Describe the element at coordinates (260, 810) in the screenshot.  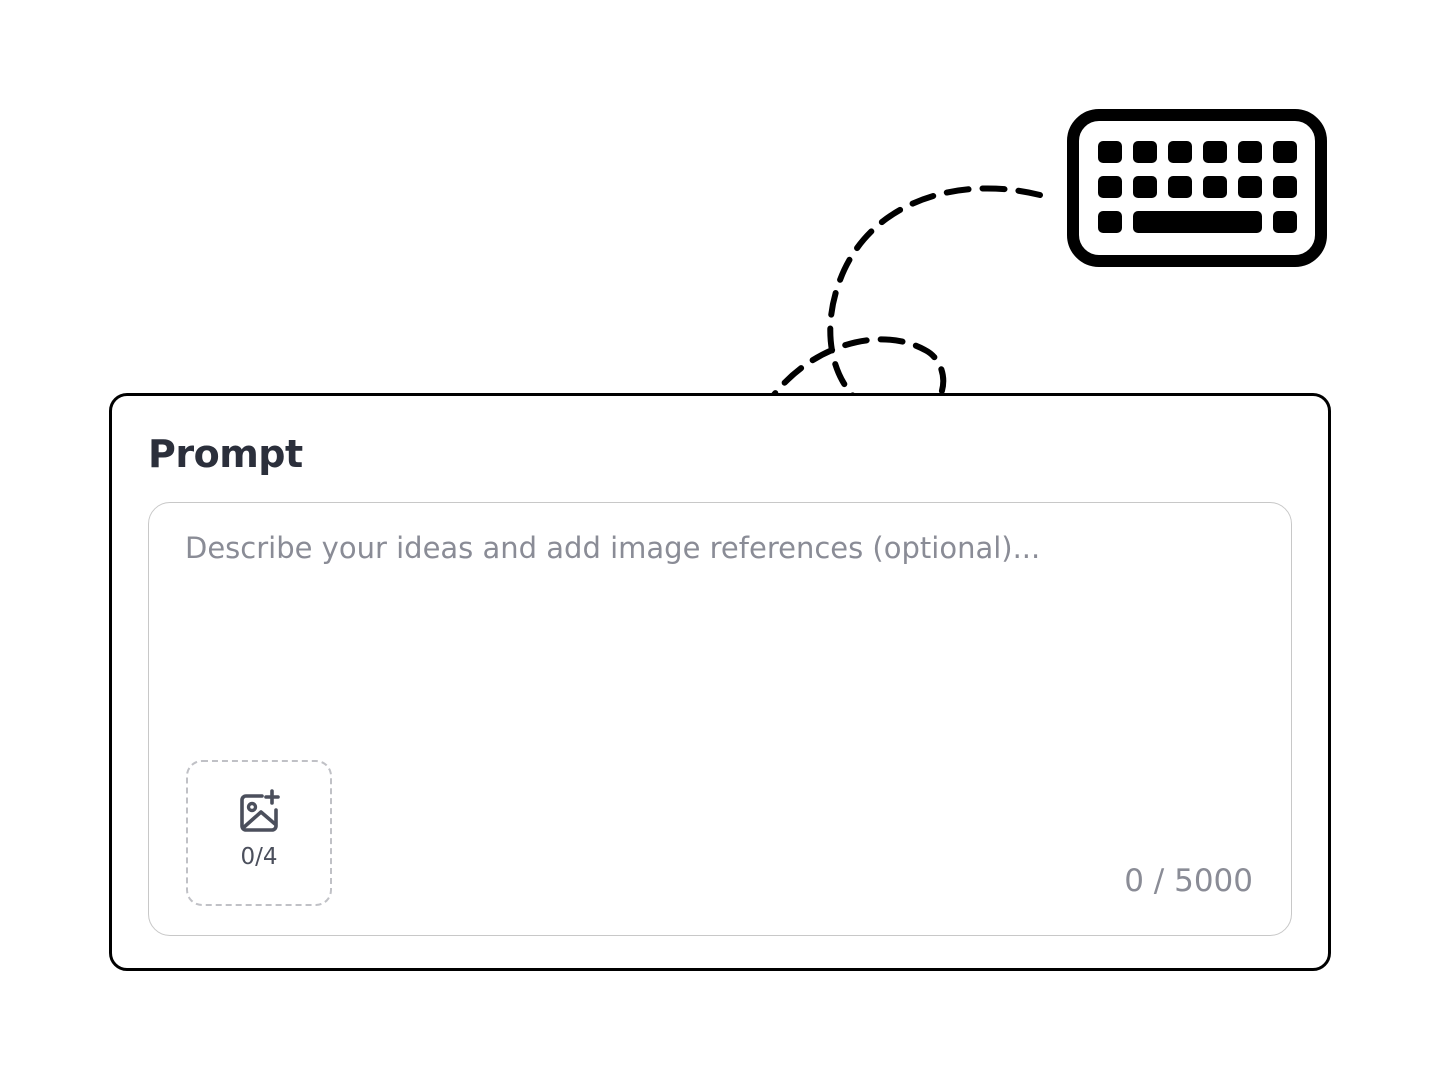
I see `image-add-icon` at that location.